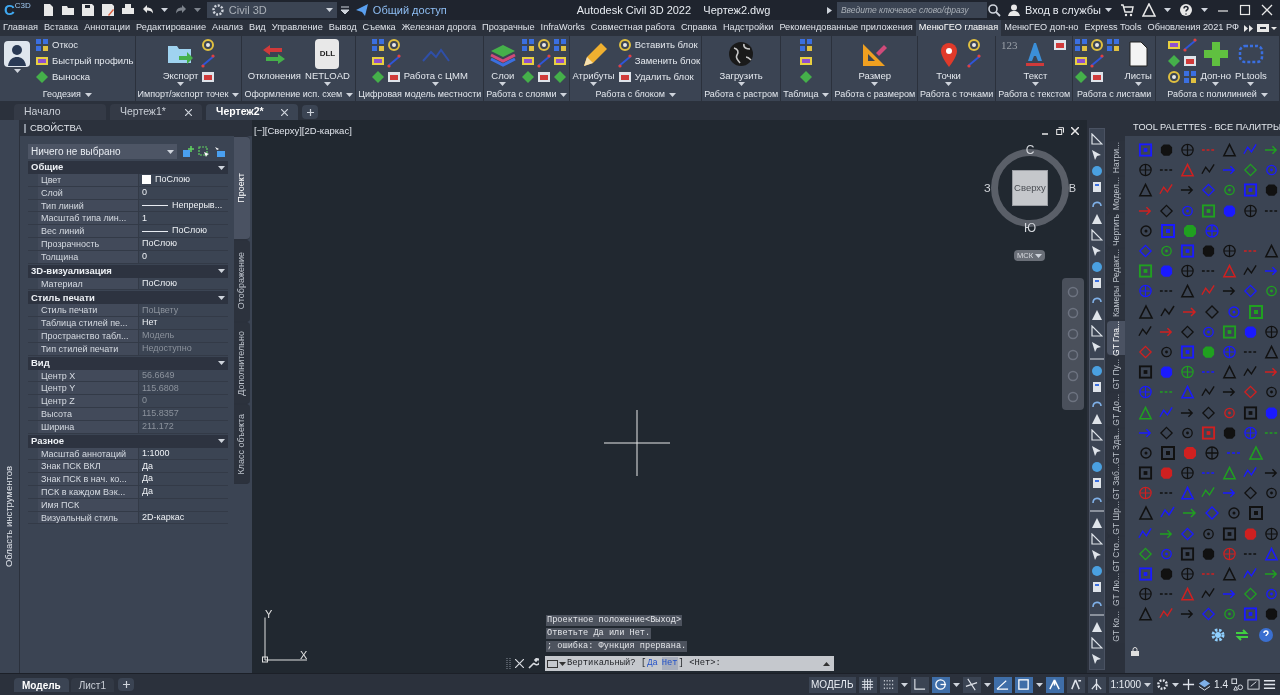 The width and height of the screenshot is (1280, 695). Describe the element at coordinates (521, 94) in the screenshot. I see `panel-title: Работа с слоями` at that location.